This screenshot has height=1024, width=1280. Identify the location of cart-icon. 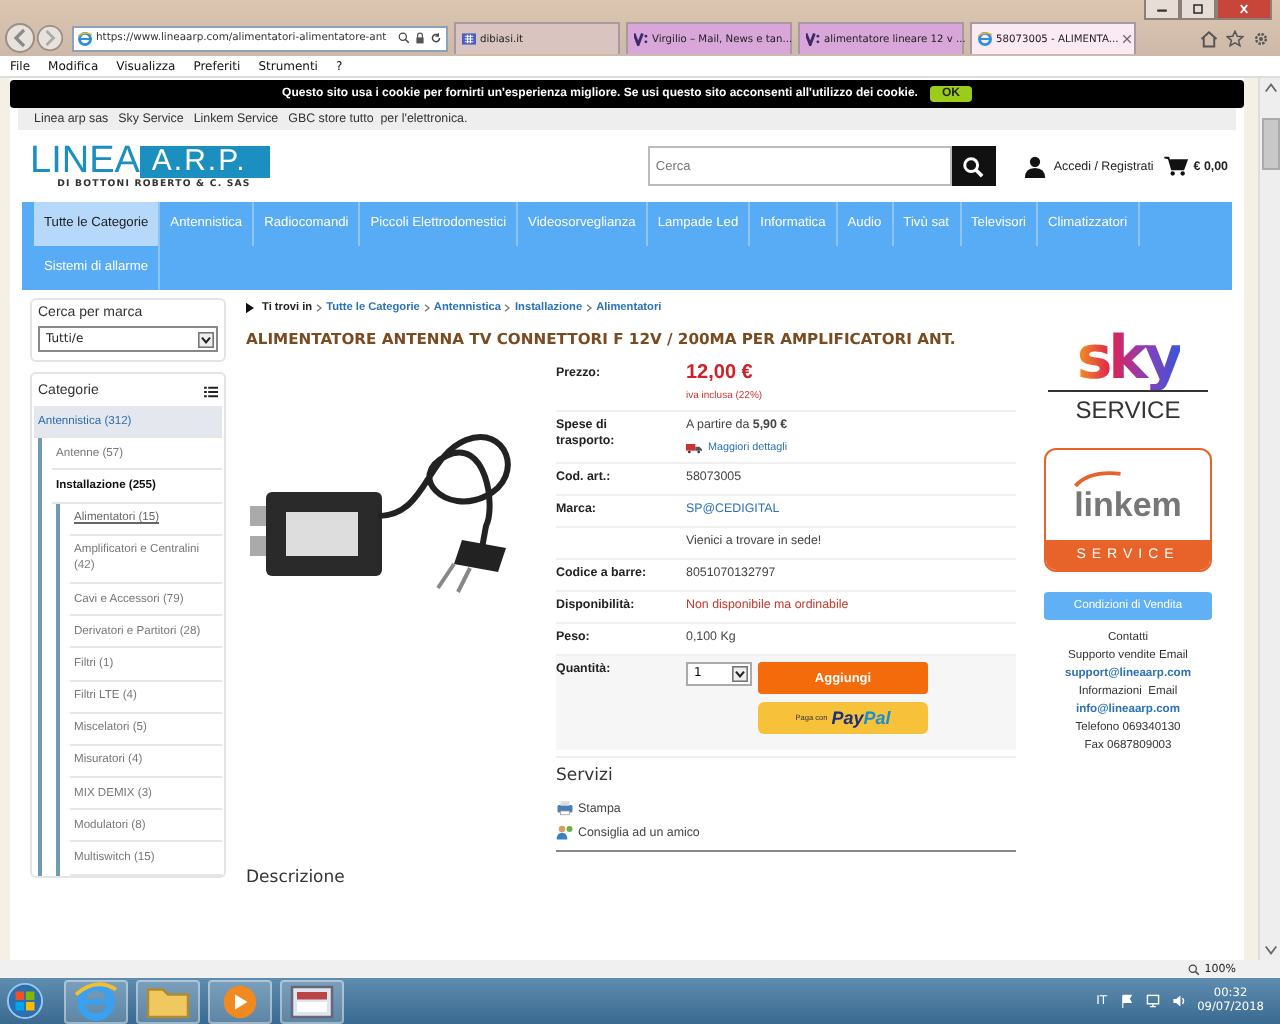
(1175, 166).